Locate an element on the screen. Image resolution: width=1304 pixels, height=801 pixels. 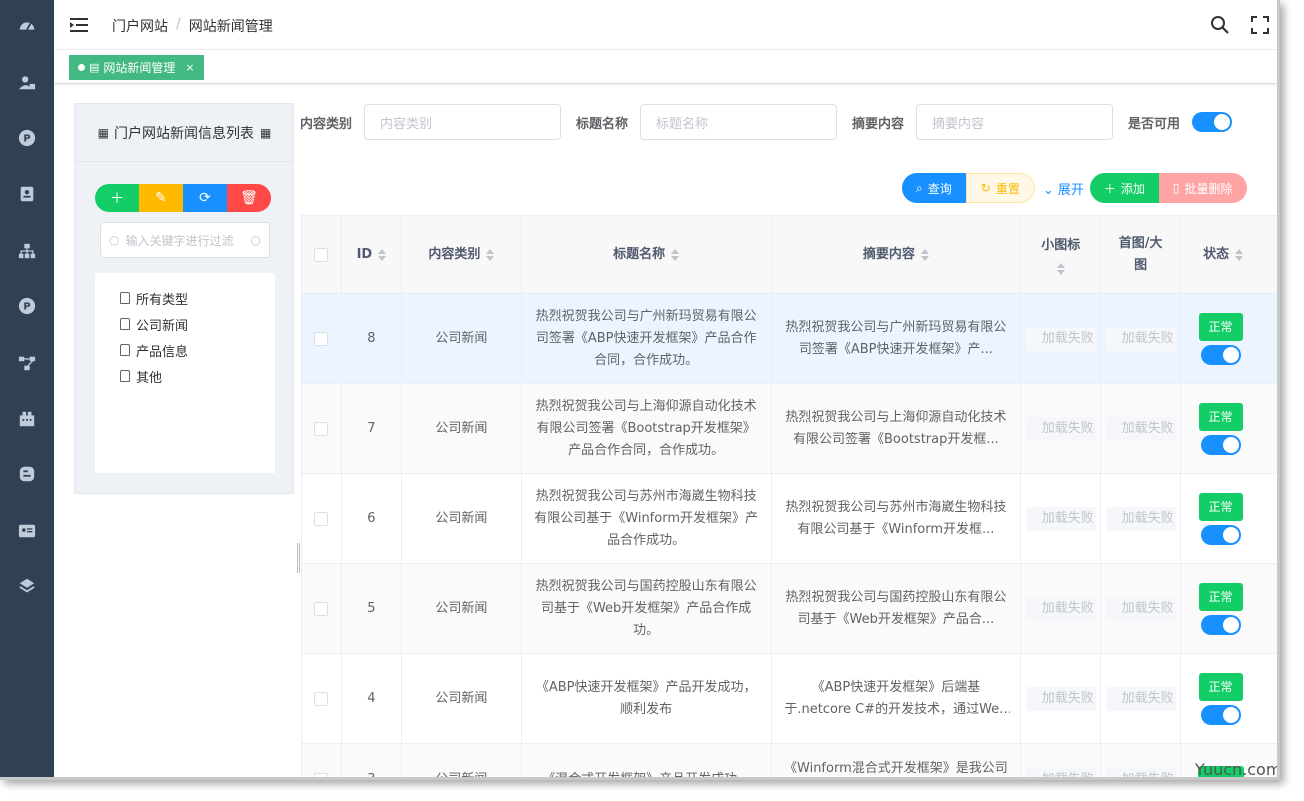
svg-text: P is located at coordinates (26, 139).